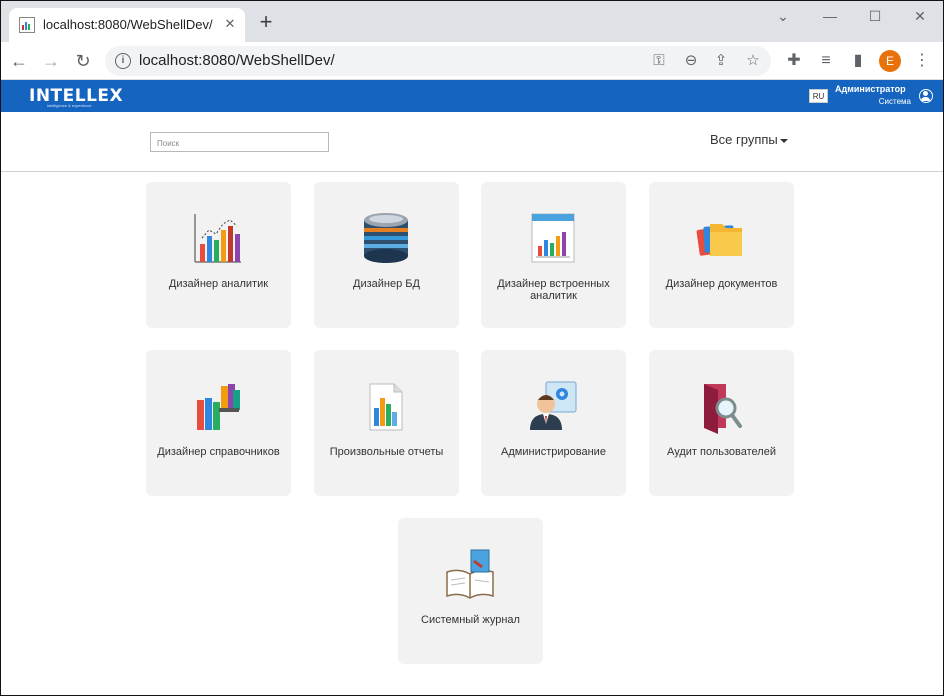 This screenshot has height=696, width=944. I want to click on profile-avatar: E, so click(890, 61).